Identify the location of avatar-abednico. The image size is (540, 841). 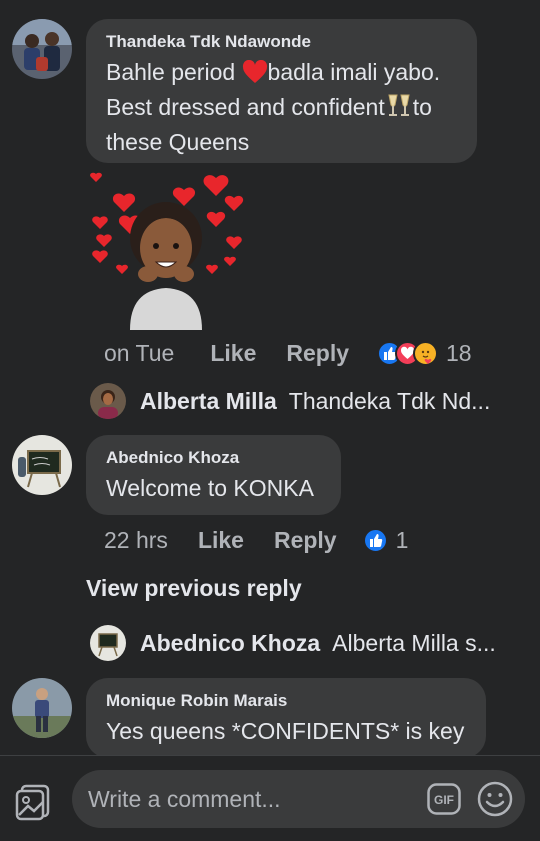
(42, 465).